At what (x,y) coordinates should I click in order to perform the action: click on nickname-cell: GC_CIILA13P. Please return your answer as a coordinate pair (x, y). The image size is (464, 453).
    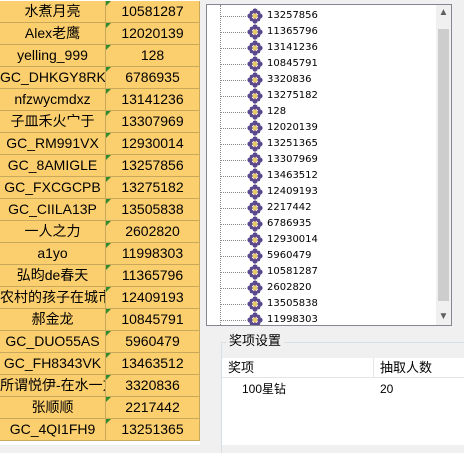
    Looking at the image, I should click on (53, 210).